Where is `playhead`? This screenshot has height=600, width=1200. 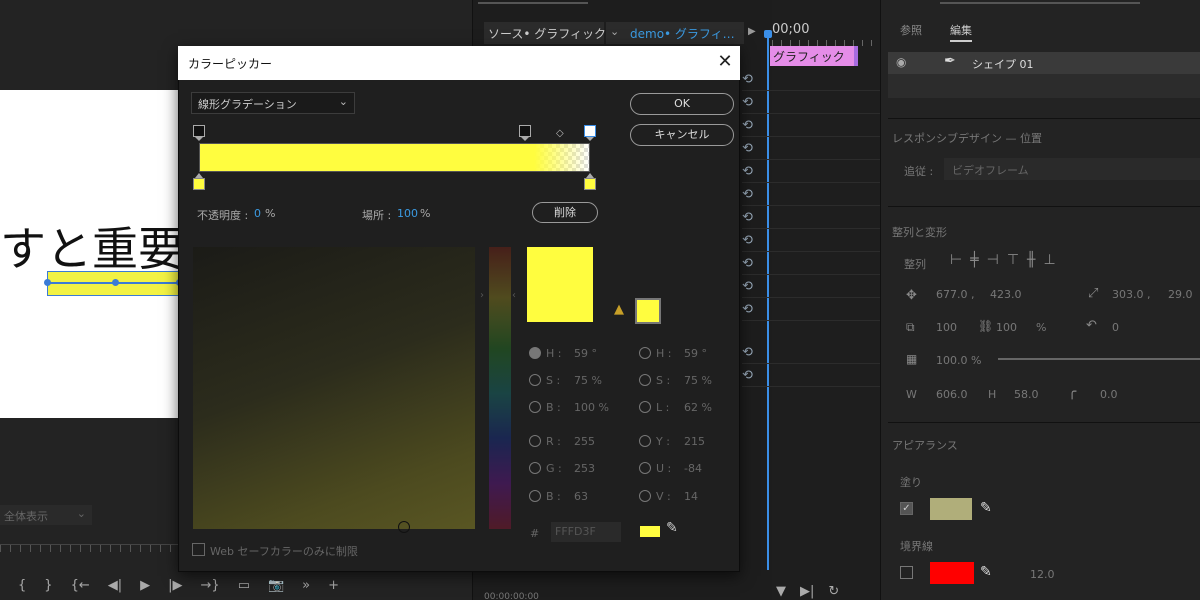
playhead is located at coordinates (768, 303).